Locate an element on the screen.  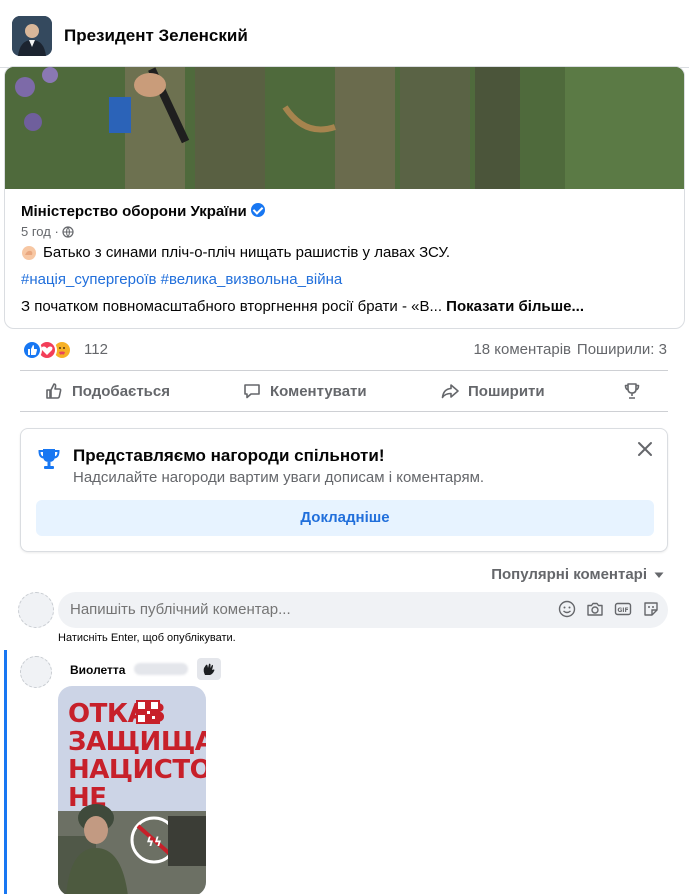
caret-down-icon is located at coordinates (659, 575).